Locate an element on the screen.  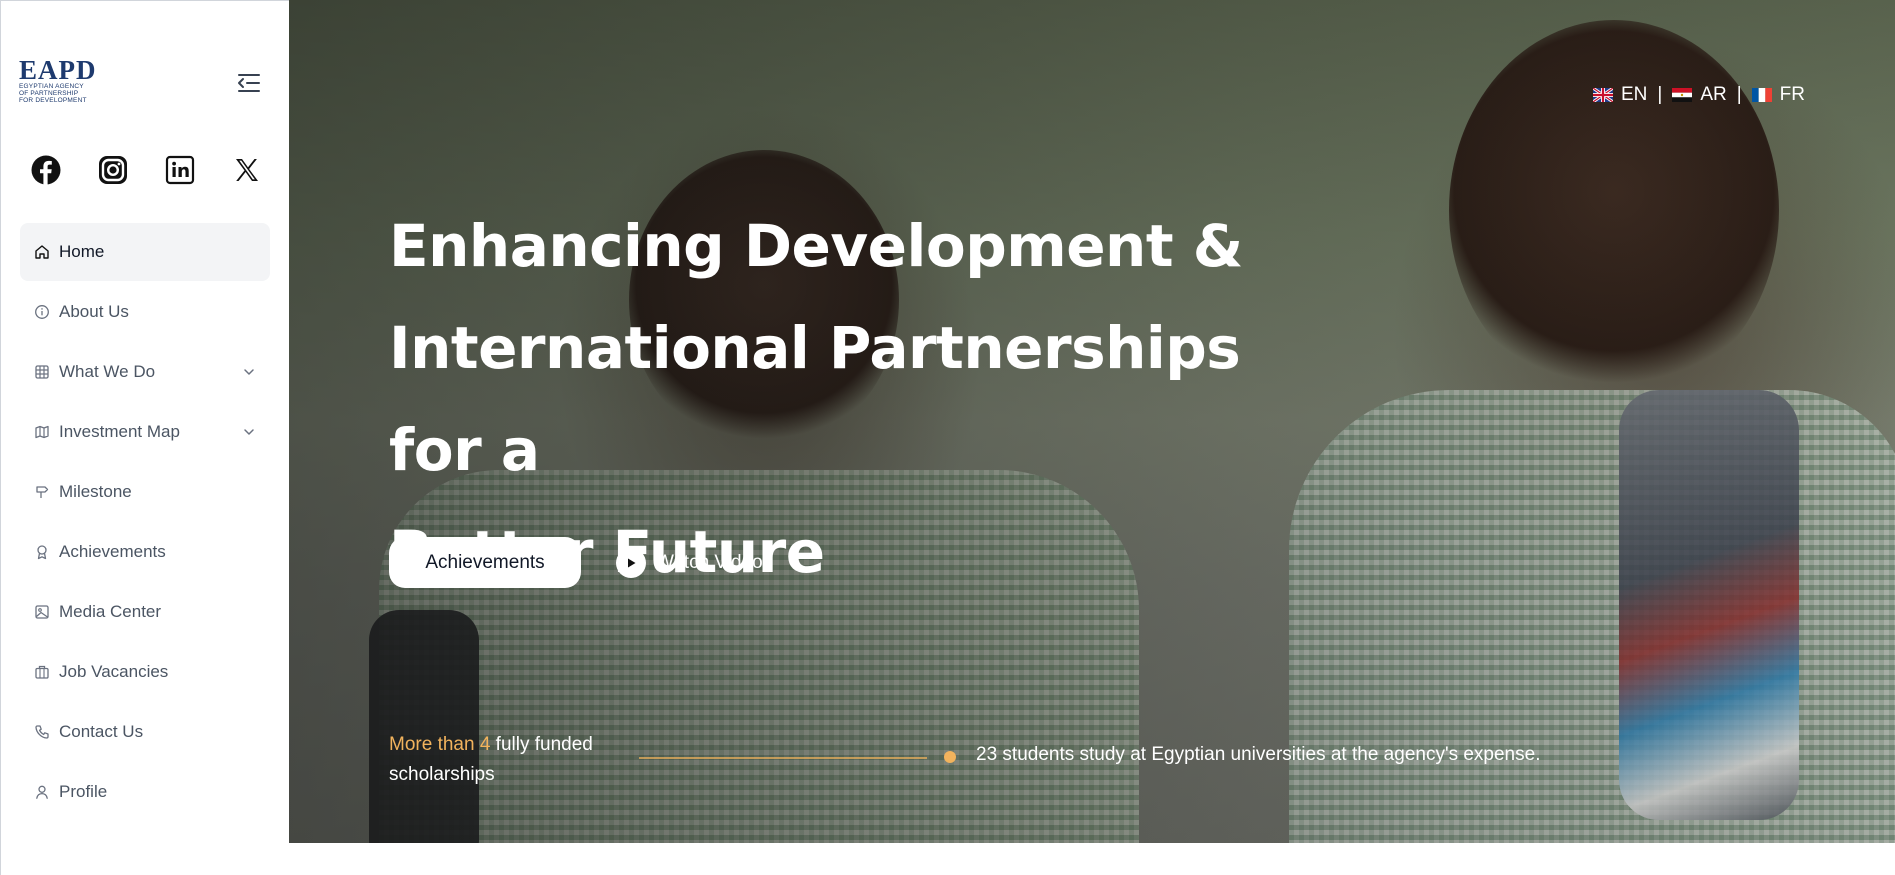
menu-collapse-icon is located at coordinates (249, 83).